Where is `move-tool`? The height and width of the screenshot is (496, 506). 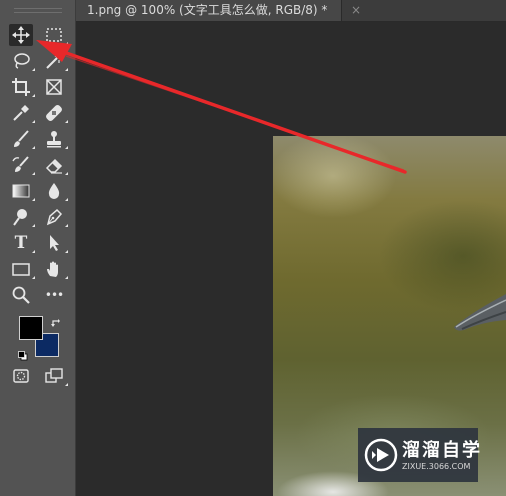
move-tool is located at coordinates (21, 35).